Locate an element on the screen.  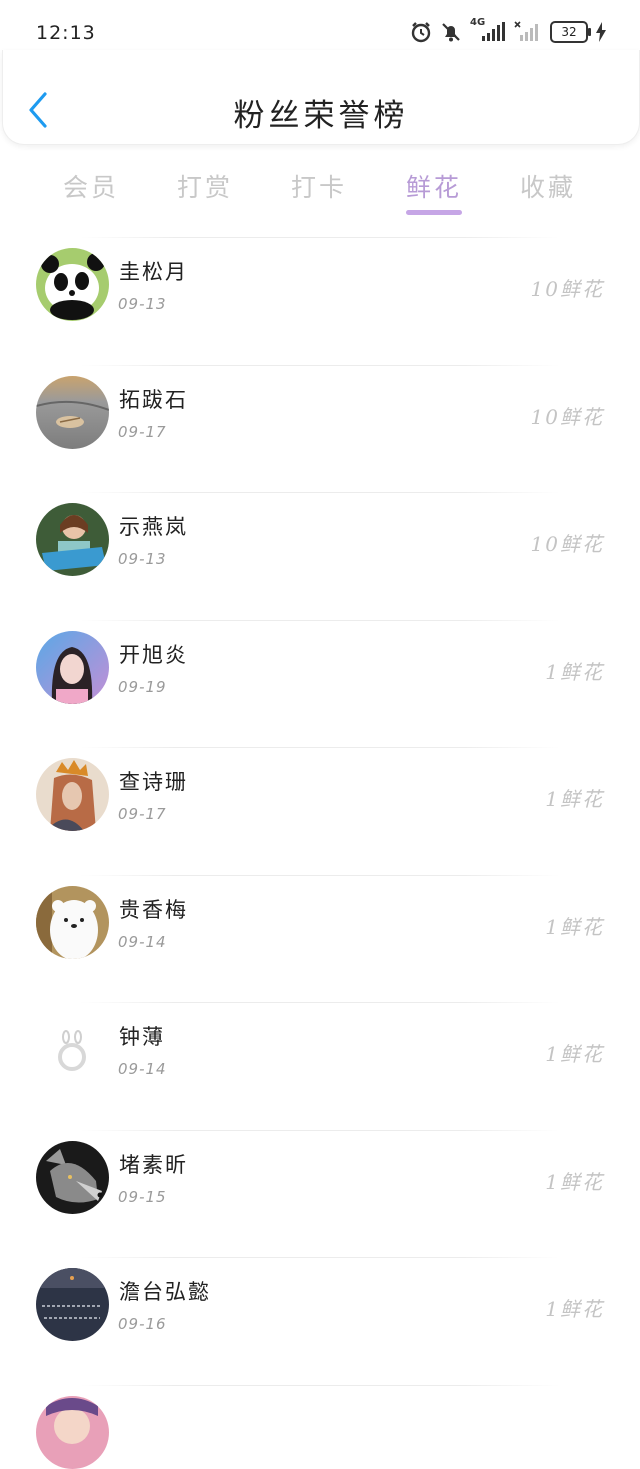
page-title: 粉丝荣誉榜 is located at coordinates (321, 116).